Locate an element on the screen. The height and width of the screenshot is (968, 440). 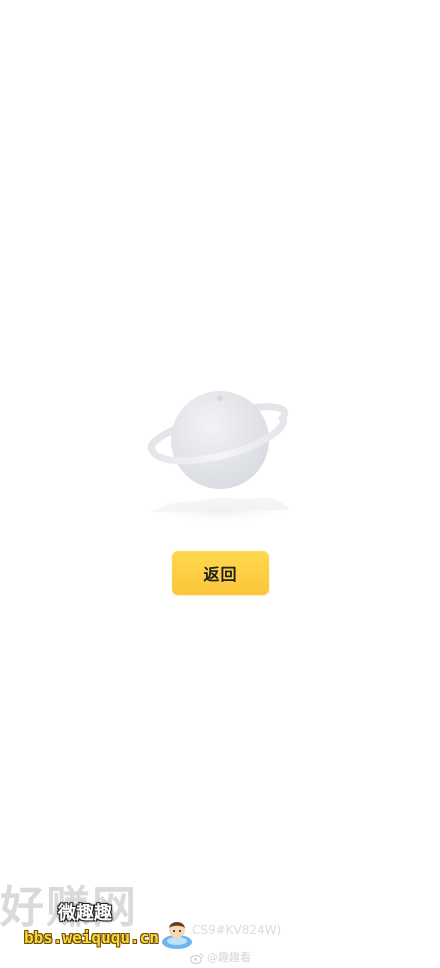
planet-icon is located at coordinates (220, 457).